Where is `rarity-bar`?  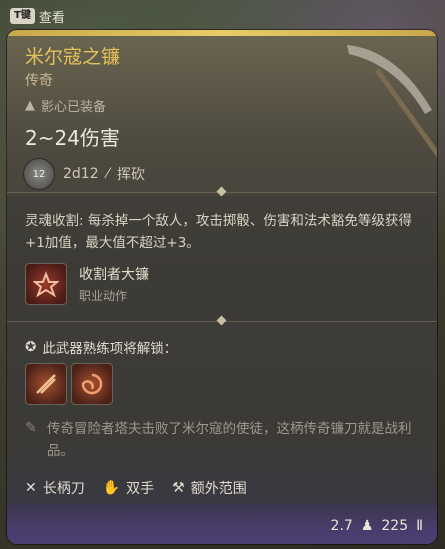 rarity-bar is located at coordinates (222, 33).